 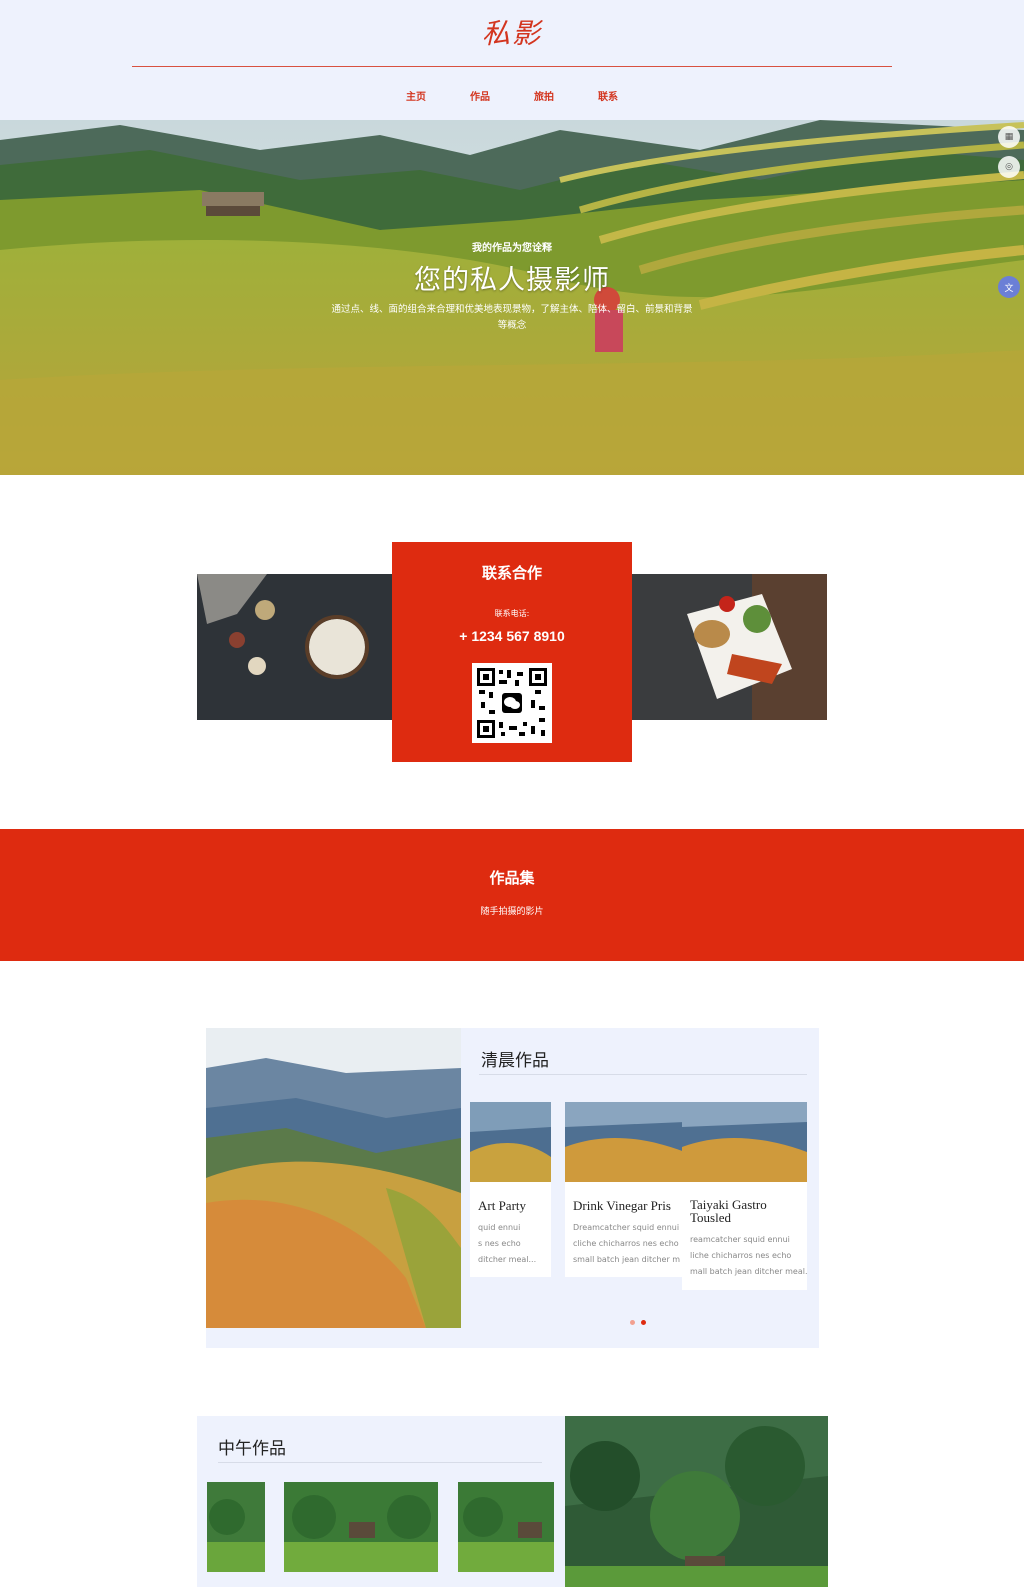 I want to click on noon-title: 中午作品, so click(x=252, y=1449).